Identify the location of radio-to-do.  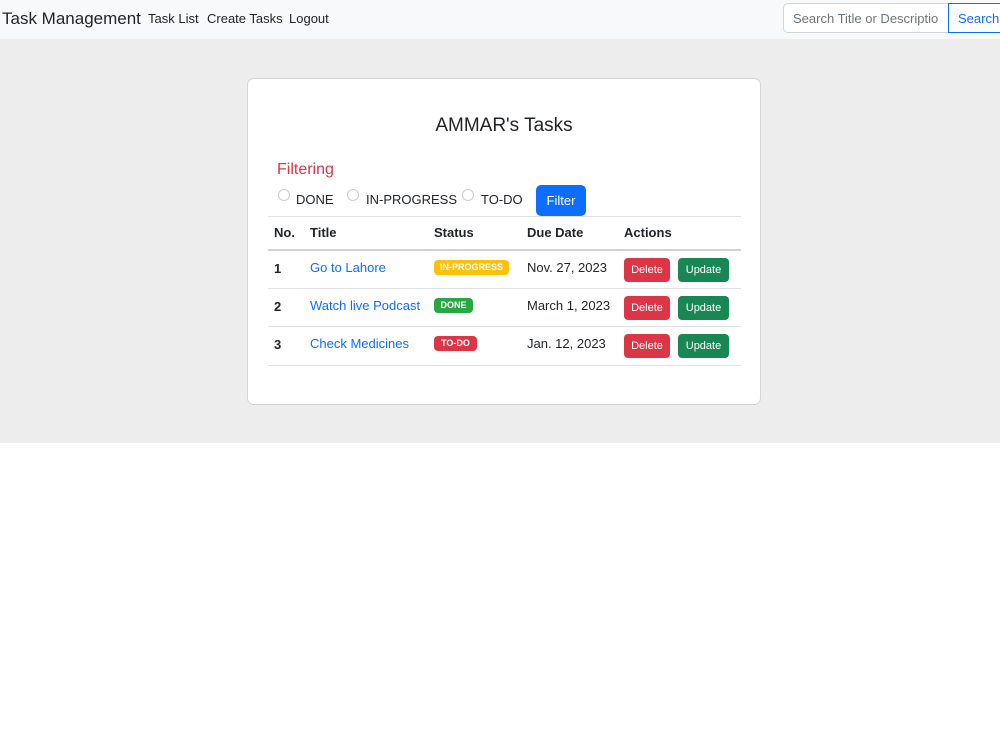
(468, 195).